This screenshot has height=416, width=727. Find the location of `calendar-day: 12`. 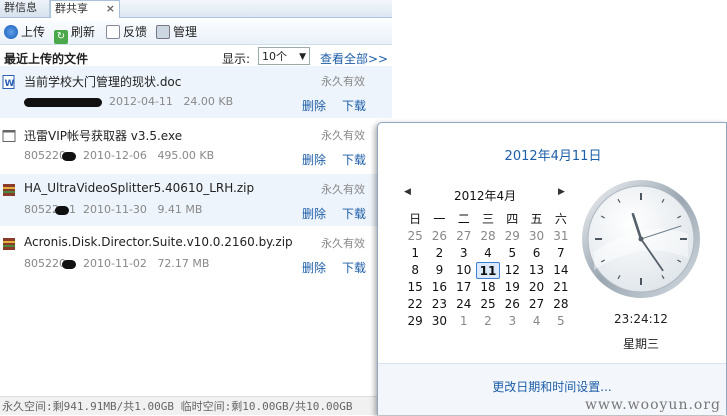

calendar-day: 12 is located at coordinates (512, 270).